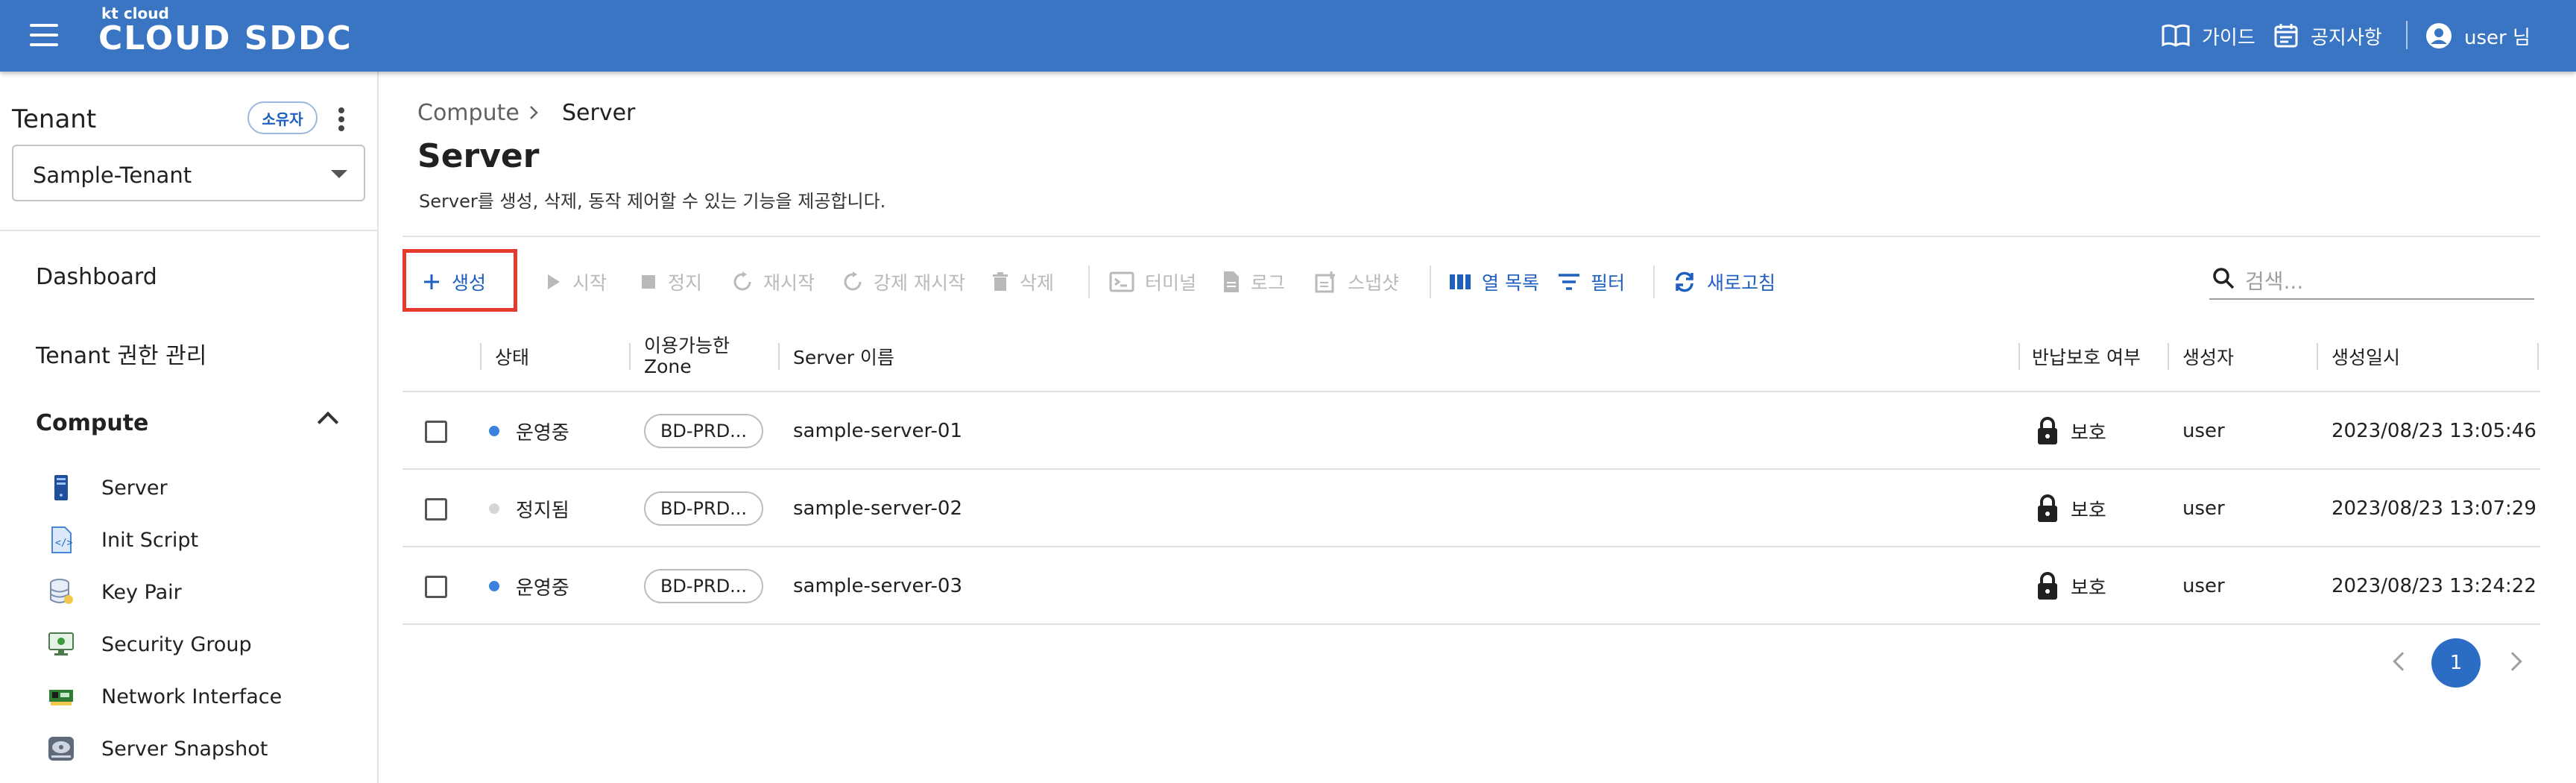 The width and height of the screenshot is (2576, 783). I want to click on sidebar-item-network-interface: Network Interface, so click(163, 696).